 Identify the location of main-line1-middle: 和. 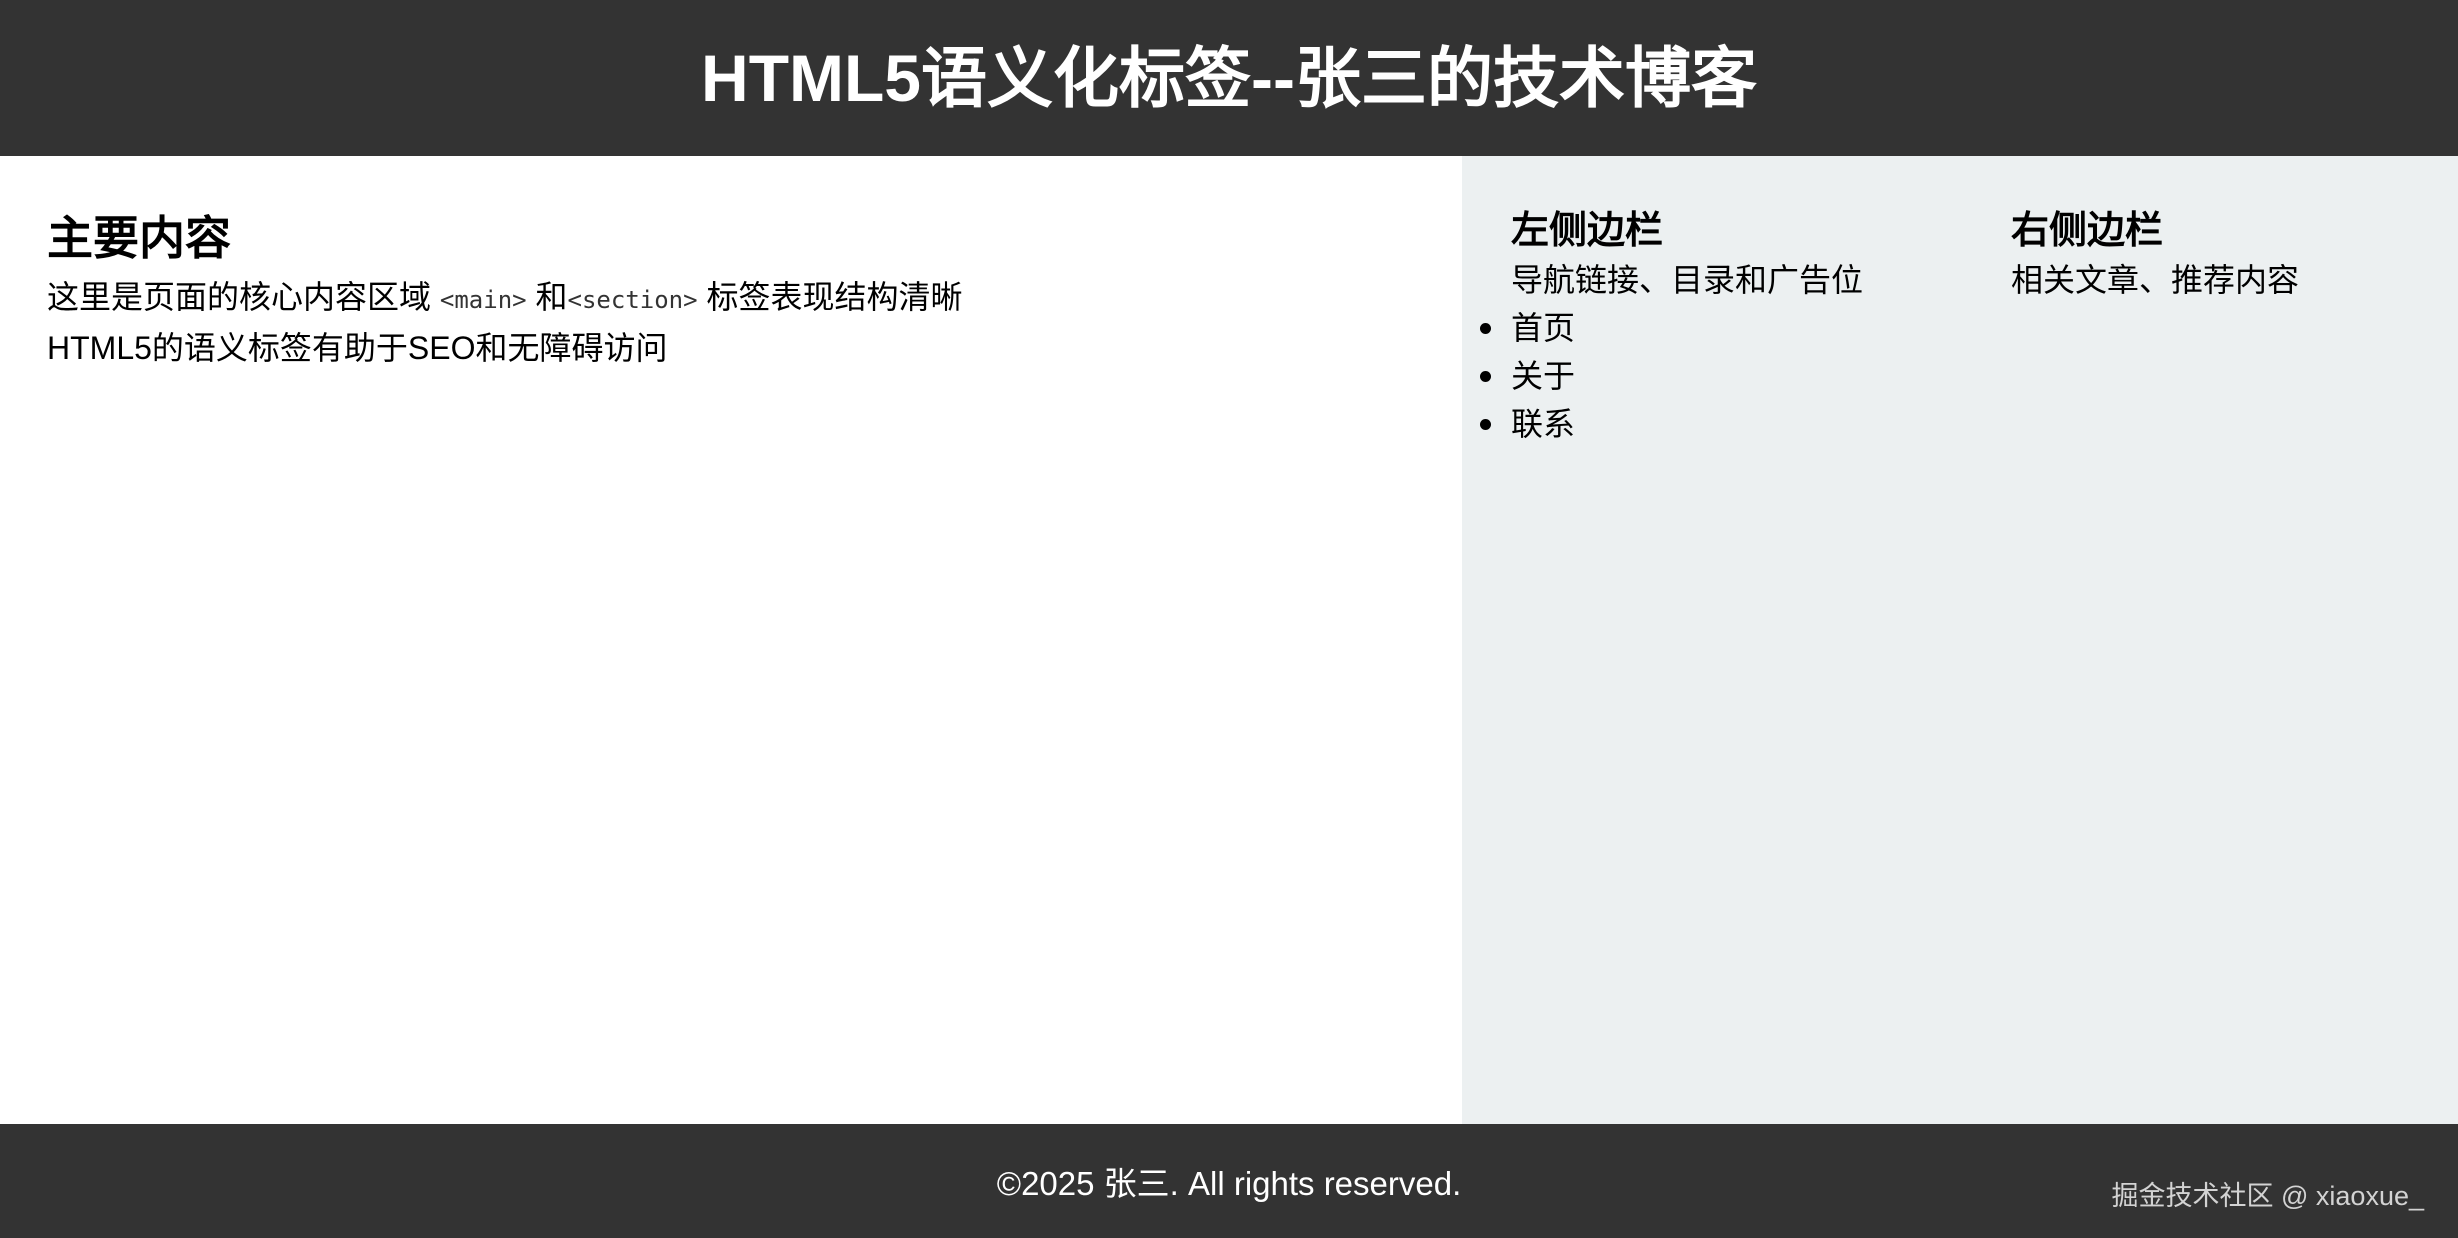
(547, 296).